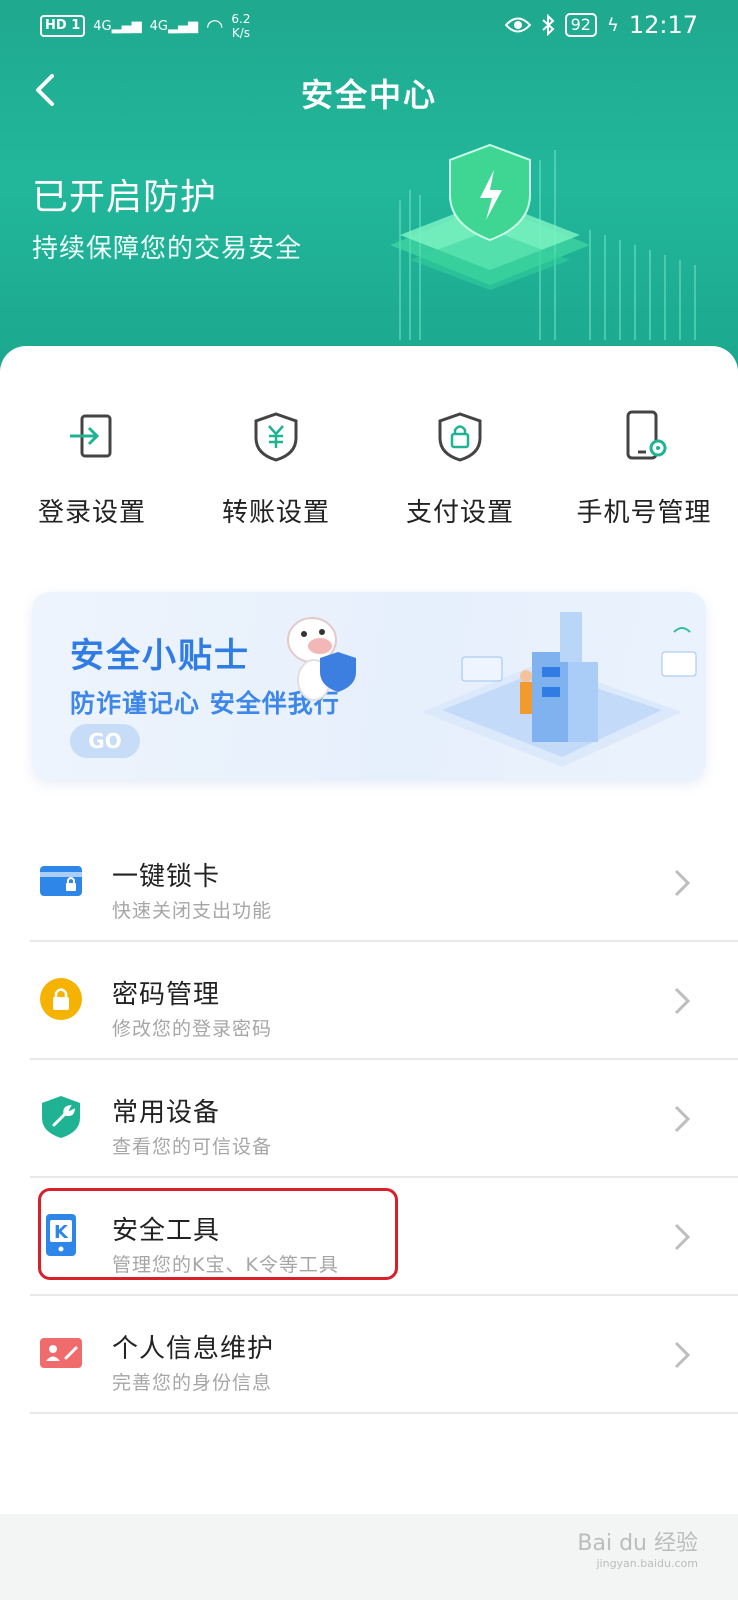  What do you see at coordinates (92, 467) in the screenshot?
I see `quick-login-settings: 登录设置` at bounding box center [92, 467].